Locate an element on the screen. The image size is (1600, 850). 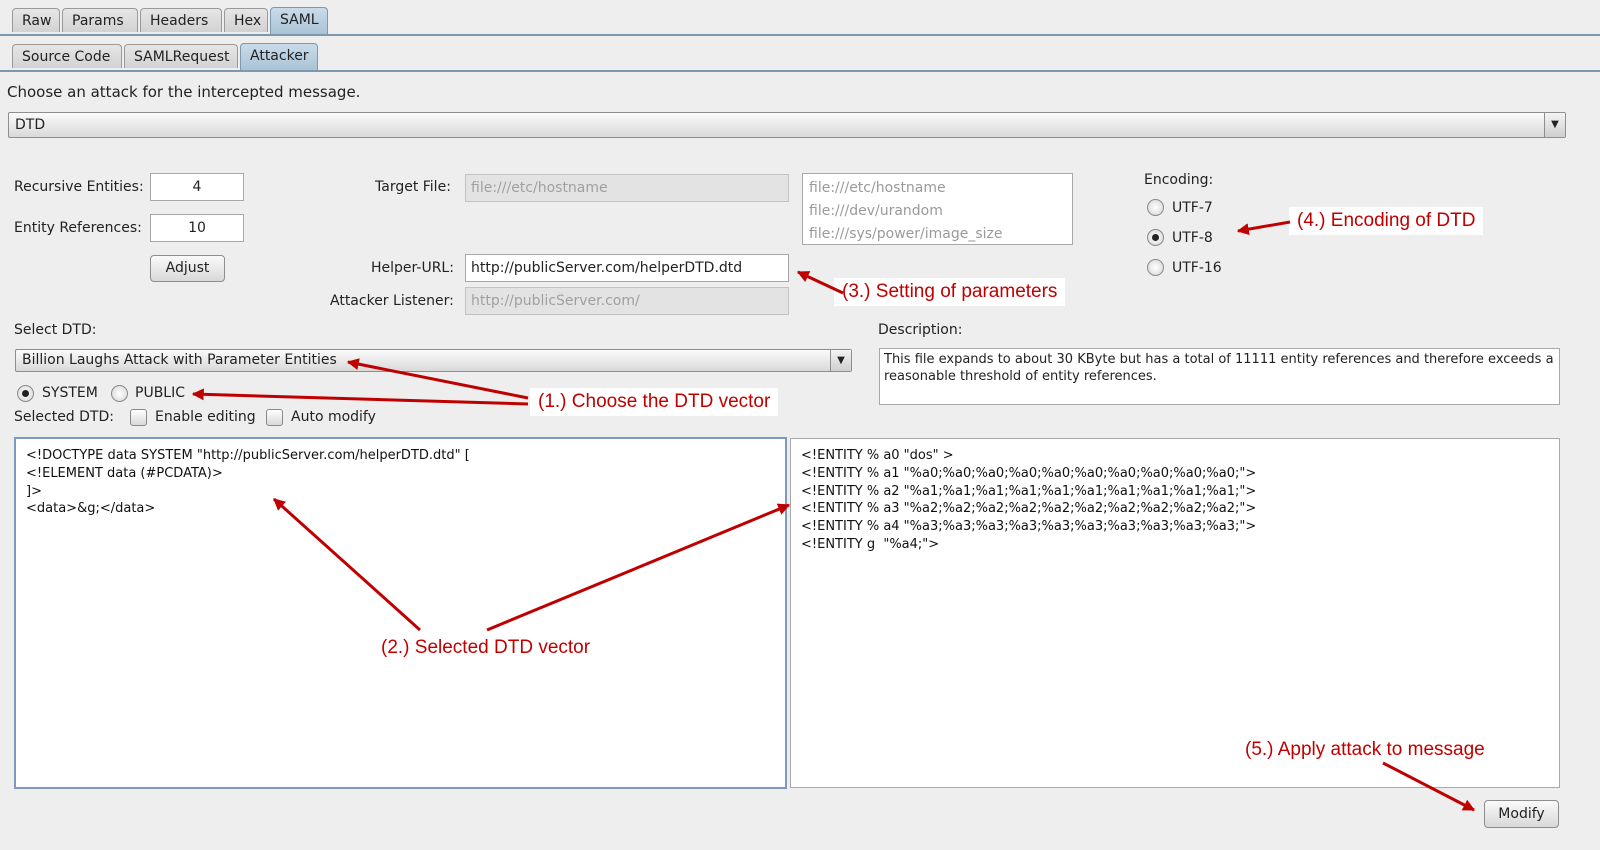
attack-select-value: DTD is located at coordinates (30, 125).